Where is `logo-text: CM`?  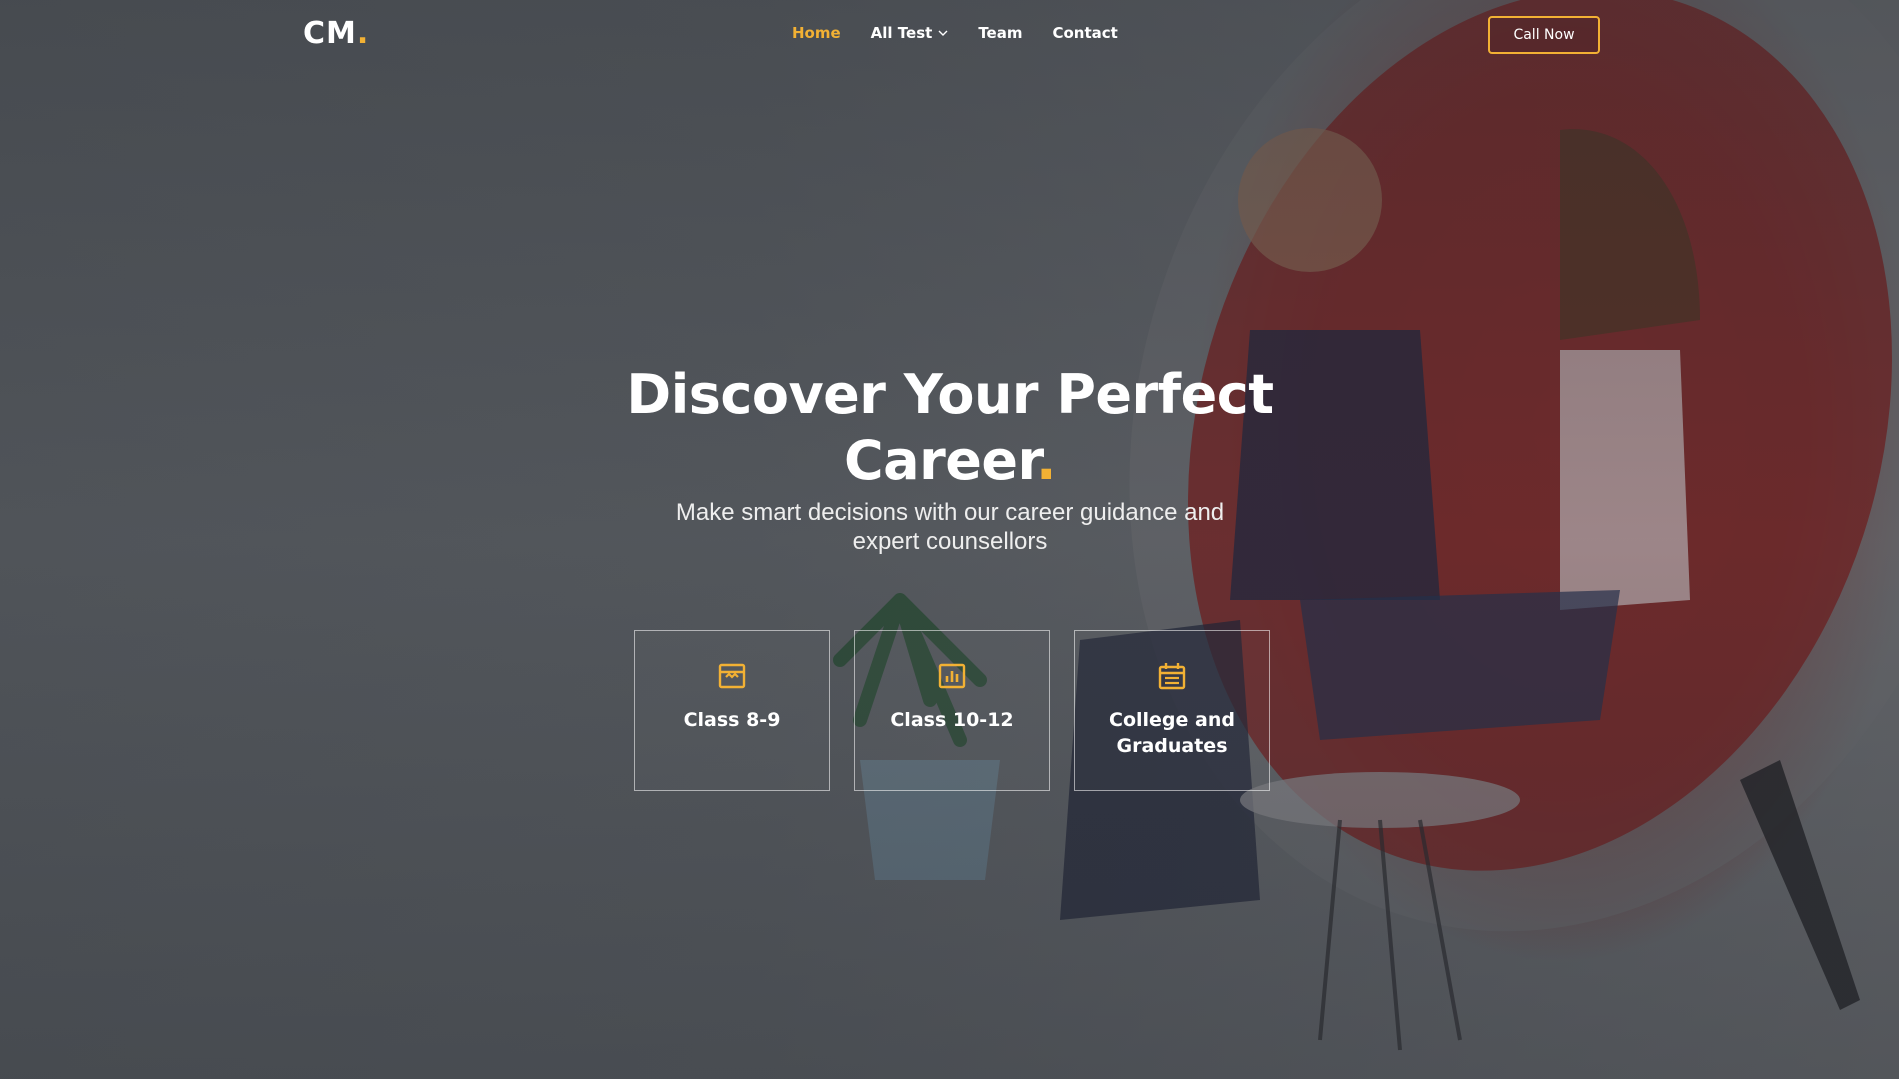
logo-text: CM is located at coordinates (330, 33).